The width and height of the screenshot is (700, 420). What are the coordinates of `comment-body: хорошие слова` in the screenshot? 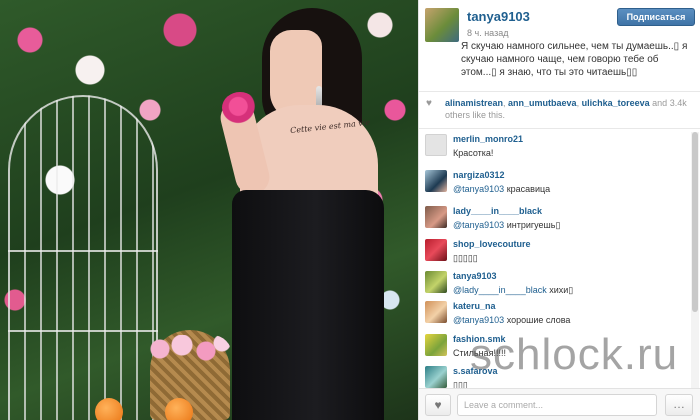 It's located at (538, 320).